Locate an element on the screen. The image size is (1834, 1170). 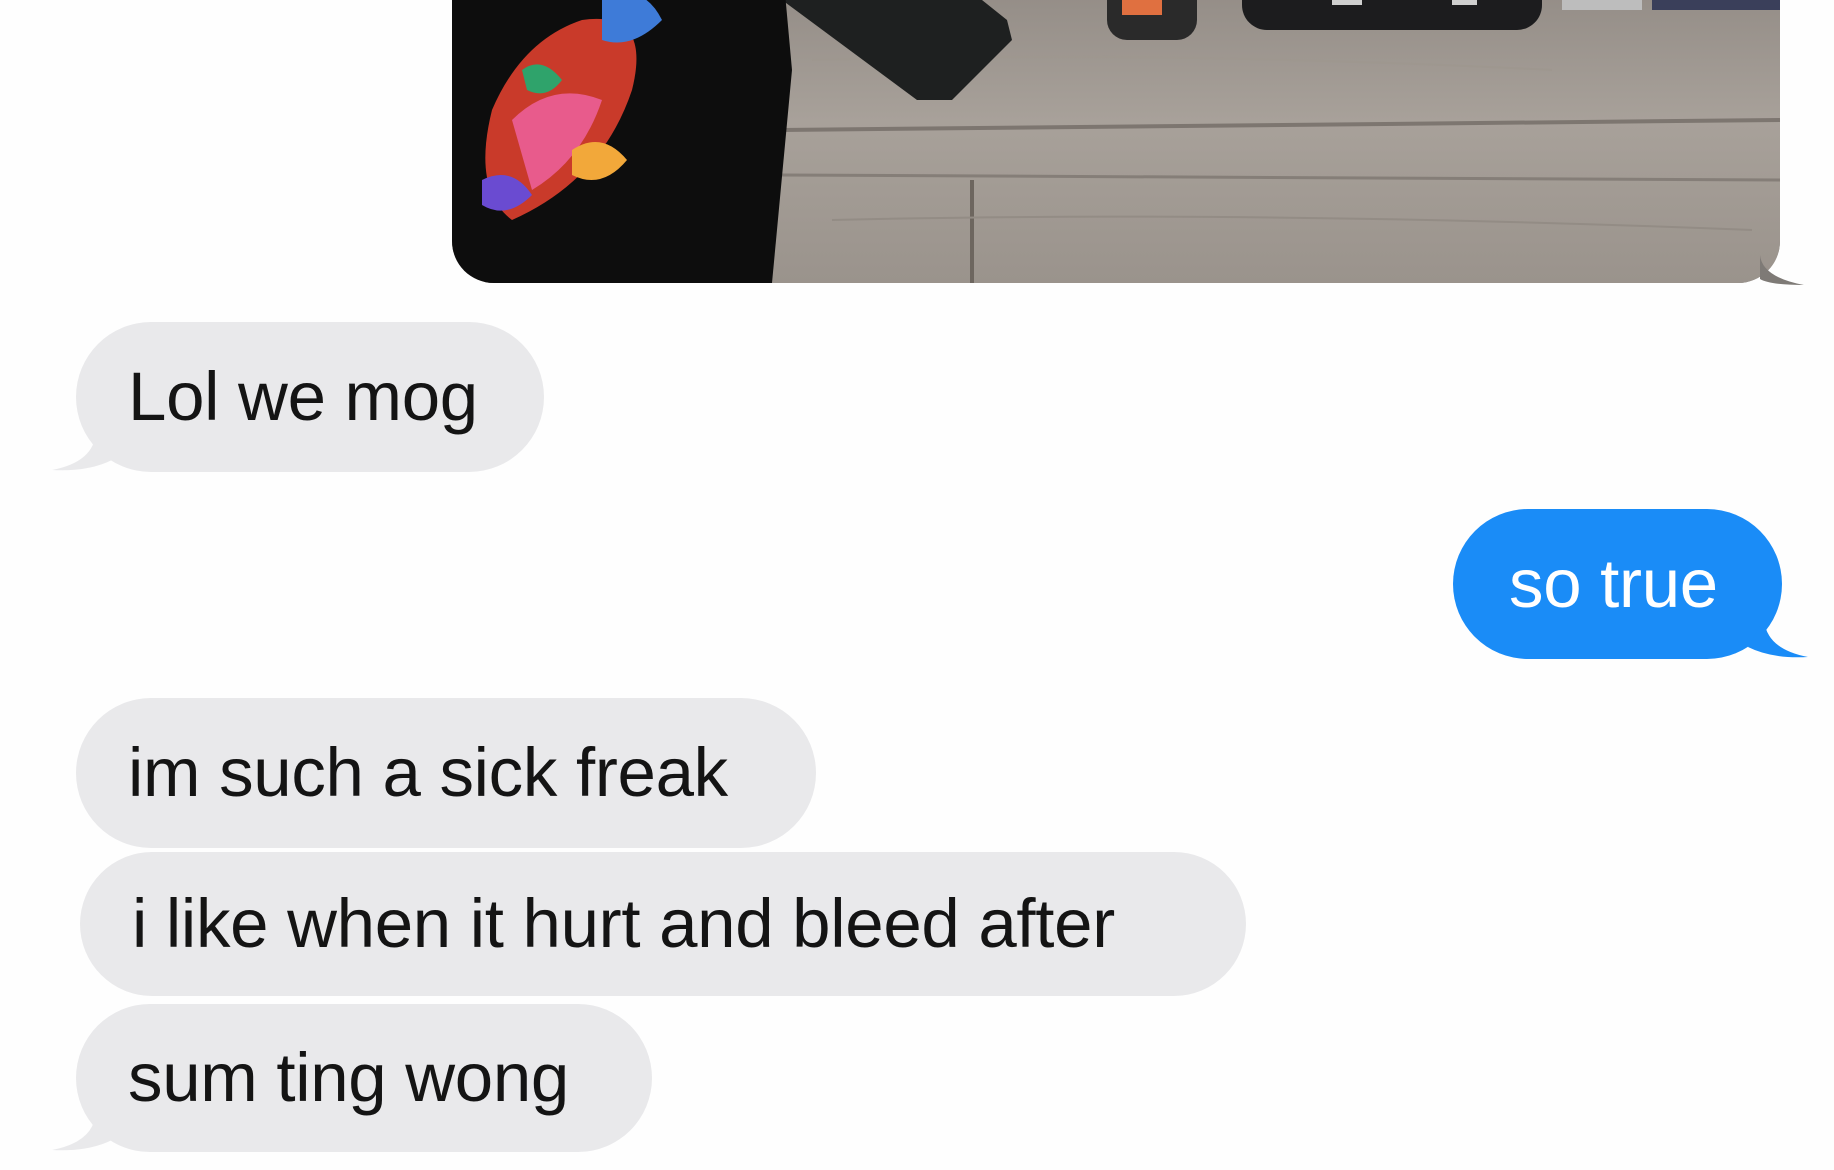
sent-message-bubble: so true is located at coordinates (1617, 584).